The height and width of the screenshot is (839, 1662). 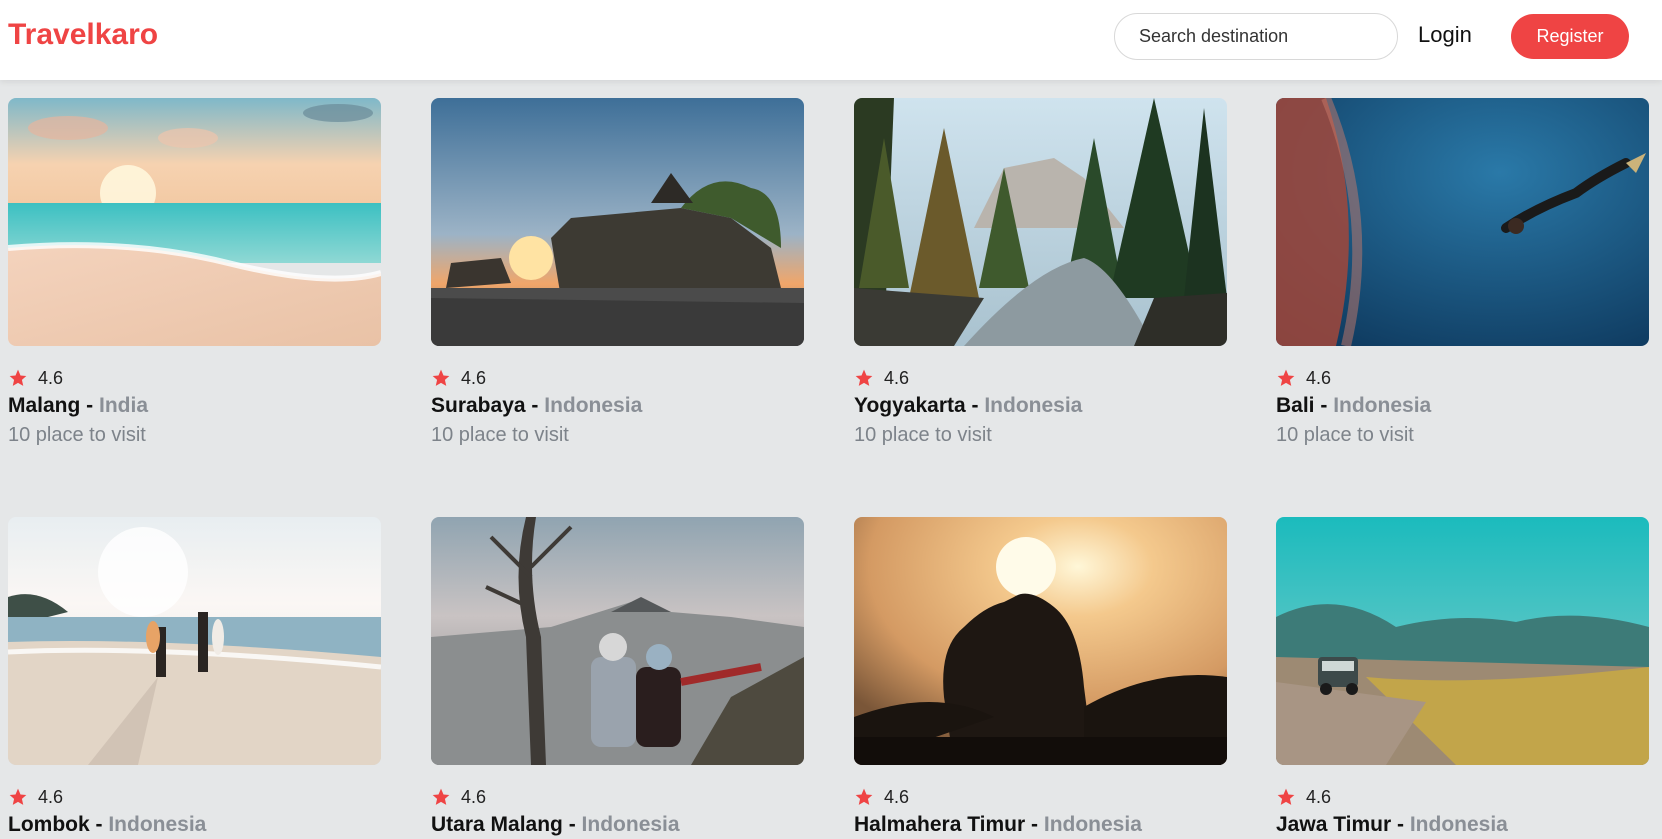 What do you see at coordinates (1570, 36) in the screenshot?
I see `register-button: Register` at bounding box center [1570, 36].